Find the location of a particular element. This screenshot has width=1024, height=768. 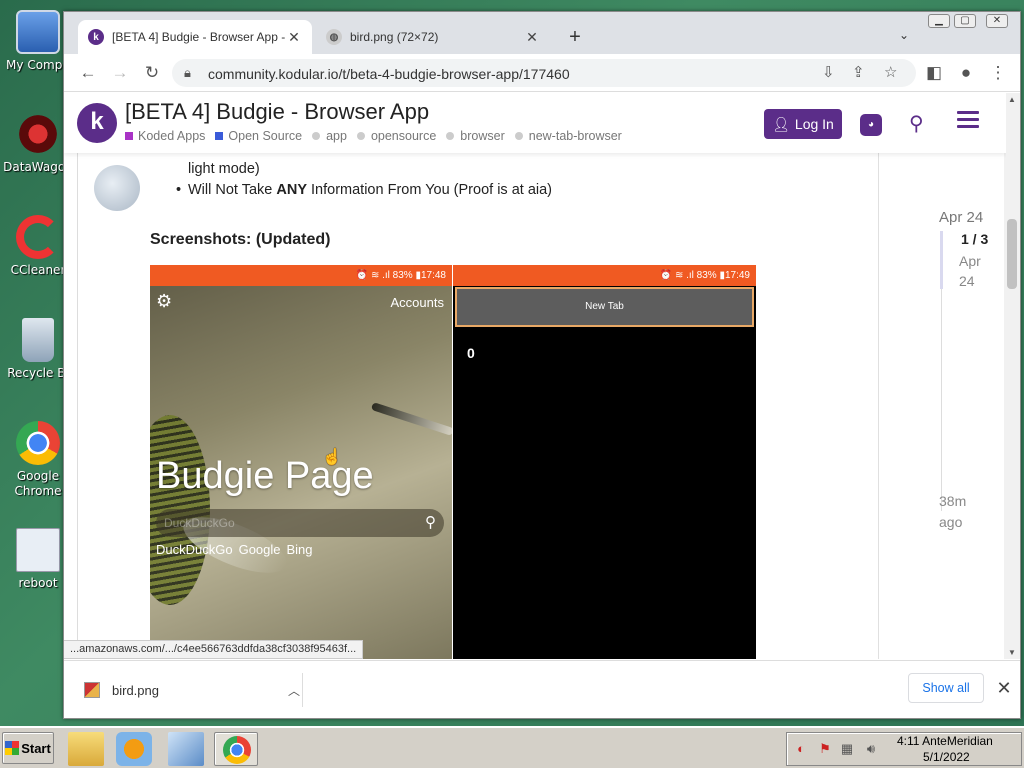

tag-browser: browser is located at coordinates (475, 136).